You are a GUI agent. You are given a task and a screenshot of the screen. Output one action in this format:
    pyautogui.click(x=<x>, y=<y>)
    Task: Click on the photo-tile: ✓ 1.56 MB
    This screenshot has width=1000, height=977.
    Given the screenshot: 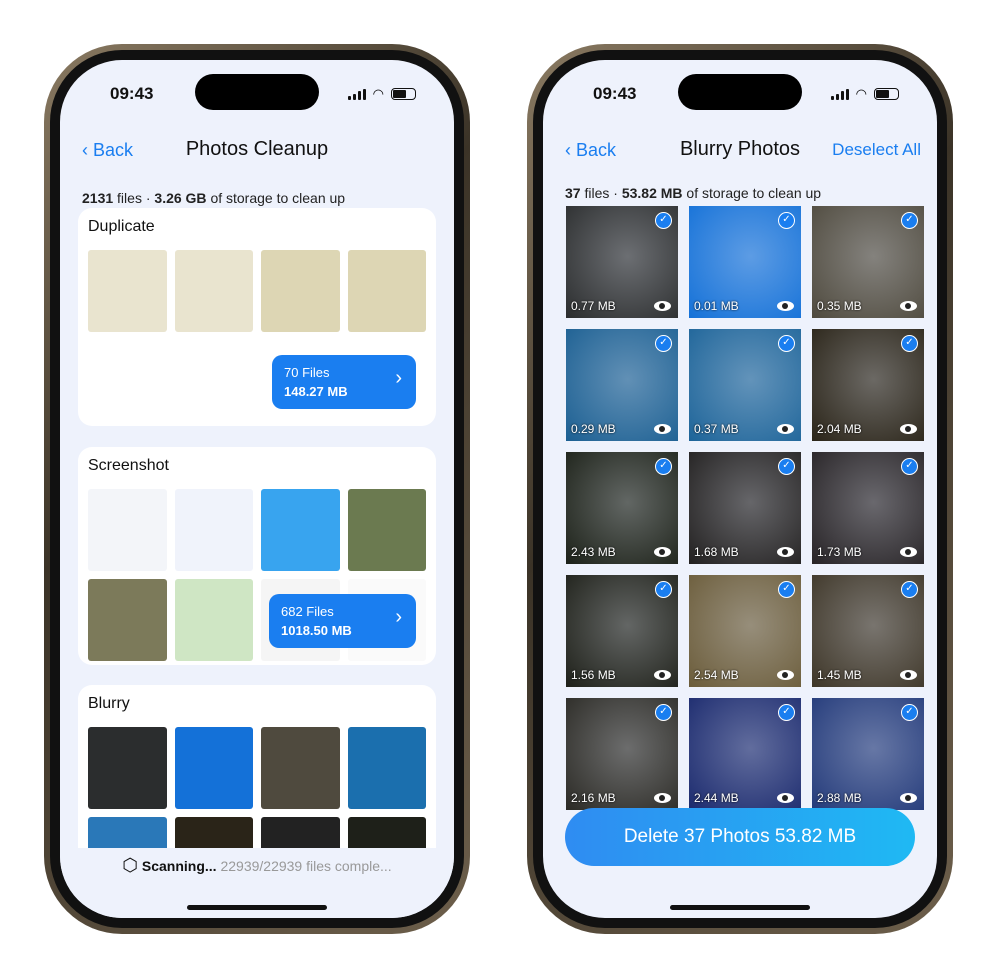 What is the action you would take?
    pyautogui.click(x=622, y=631)
    